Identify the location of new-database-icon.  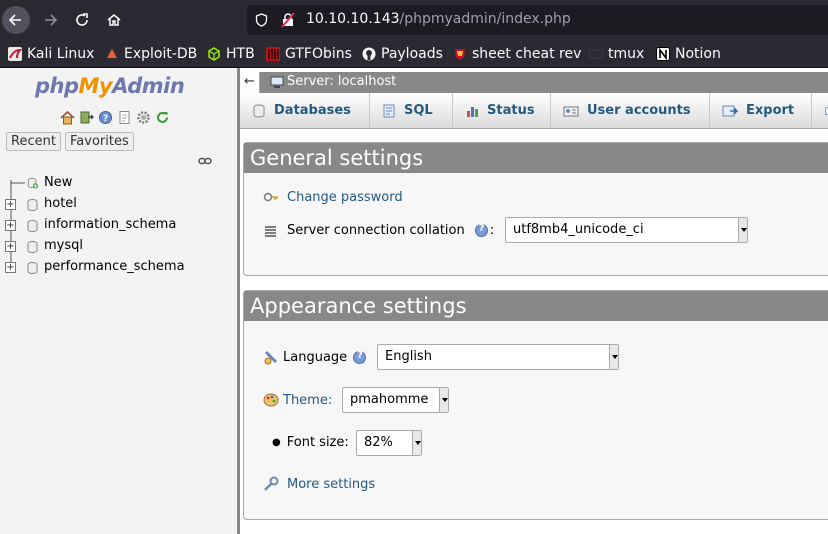
(32, 183).